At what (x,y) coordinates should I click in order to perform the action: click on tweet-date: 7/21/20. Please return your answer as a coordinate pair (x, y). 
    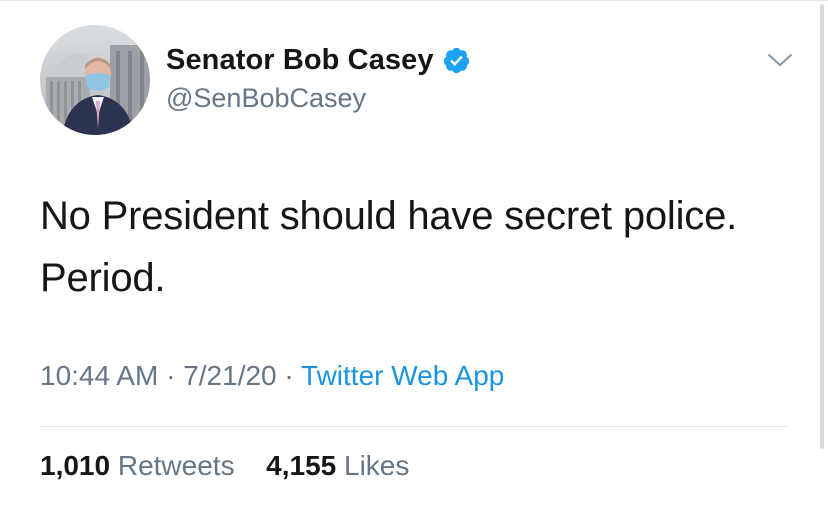
    Looking at the image, I should click on (229, 375).